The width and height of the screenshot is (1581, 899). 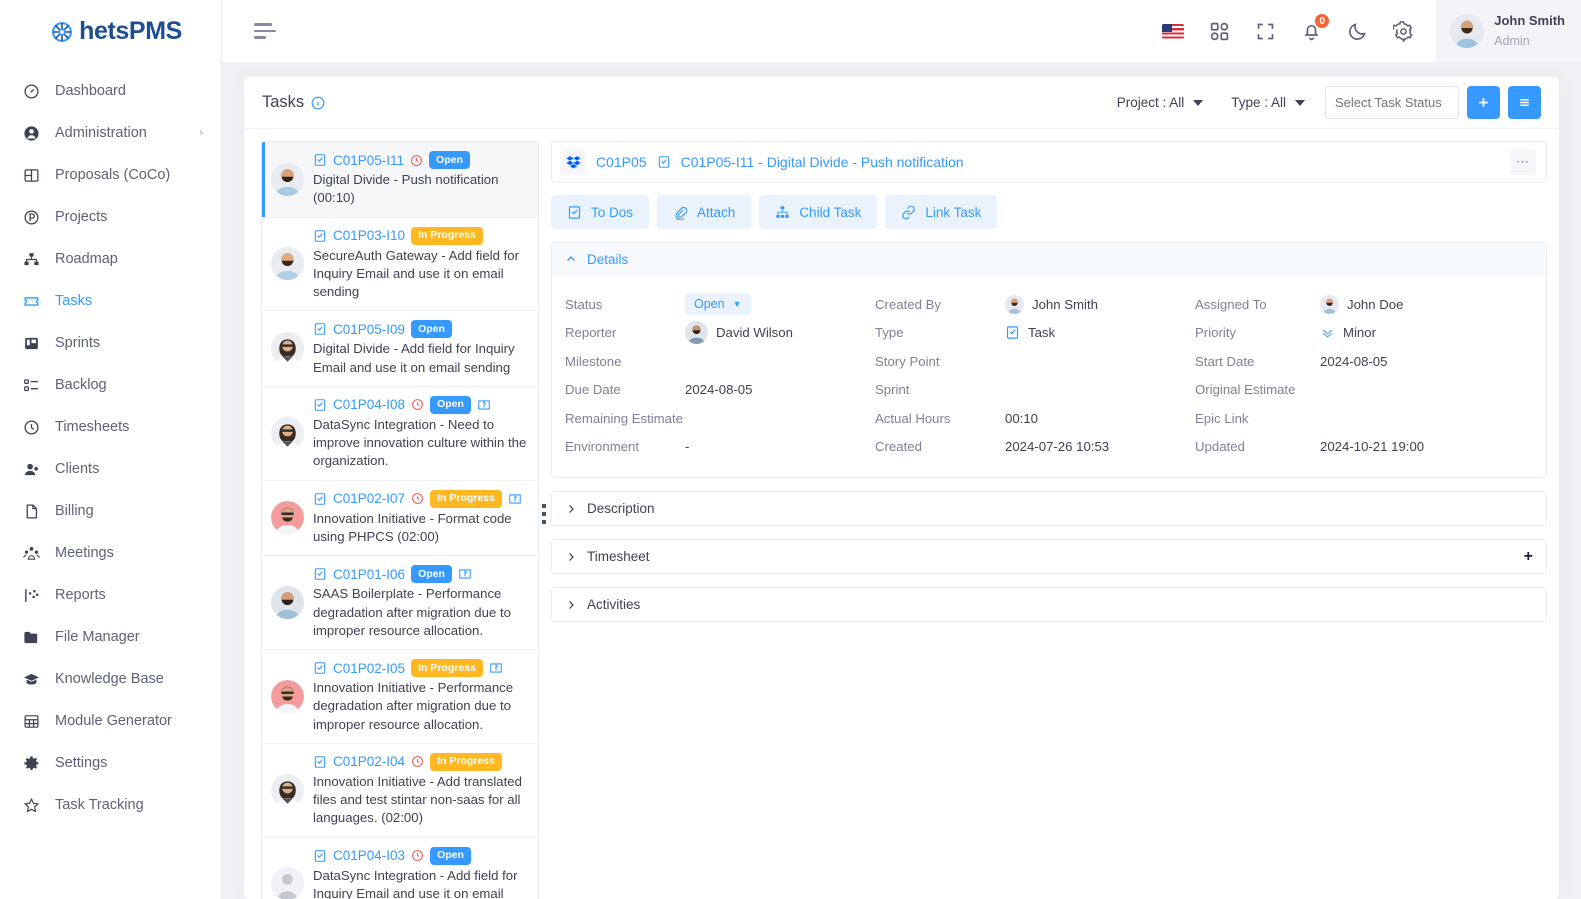 I want to click on ticket-icon, so click(x=31, y=301).